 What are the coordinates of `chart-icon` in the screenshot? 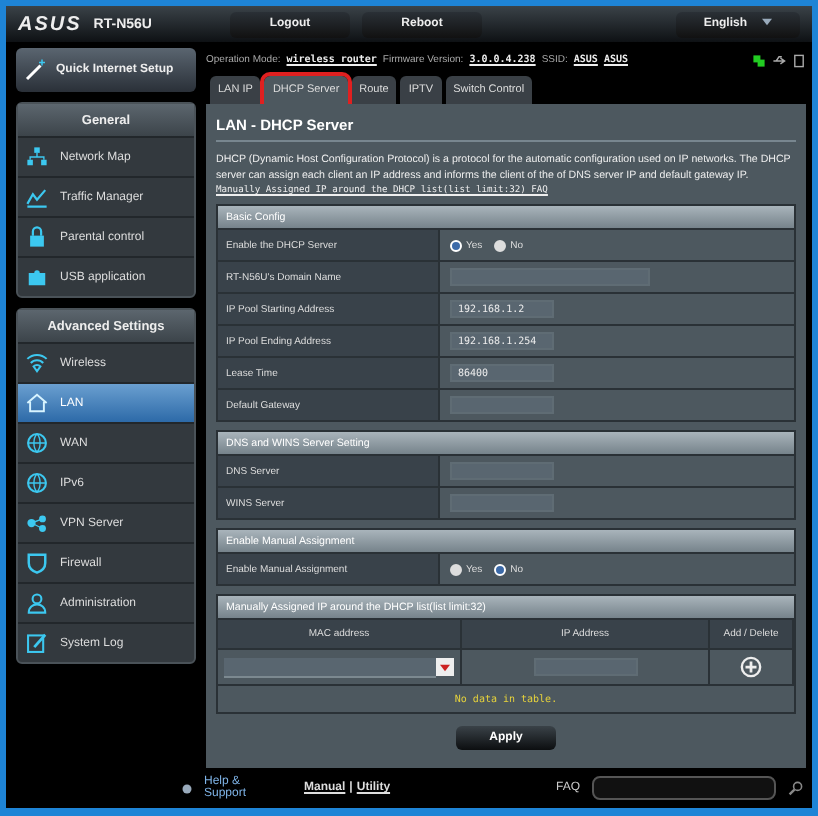 It's located at (37, 197).